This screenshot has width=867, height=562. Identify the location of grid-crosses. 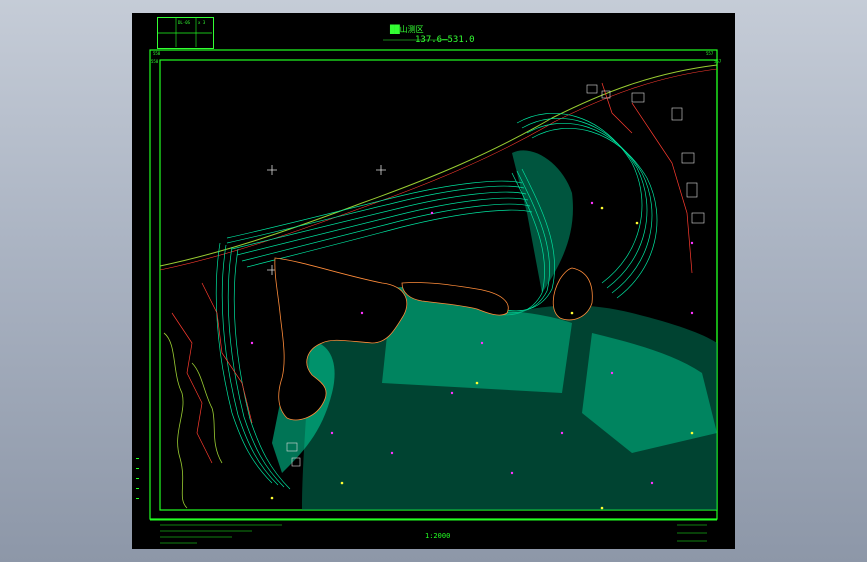
(326, 220).